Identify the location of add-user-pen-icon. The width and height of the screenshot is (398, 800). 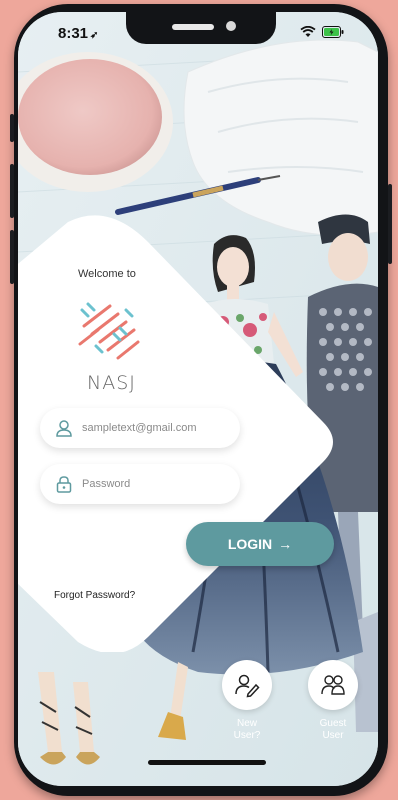
(247, 686).